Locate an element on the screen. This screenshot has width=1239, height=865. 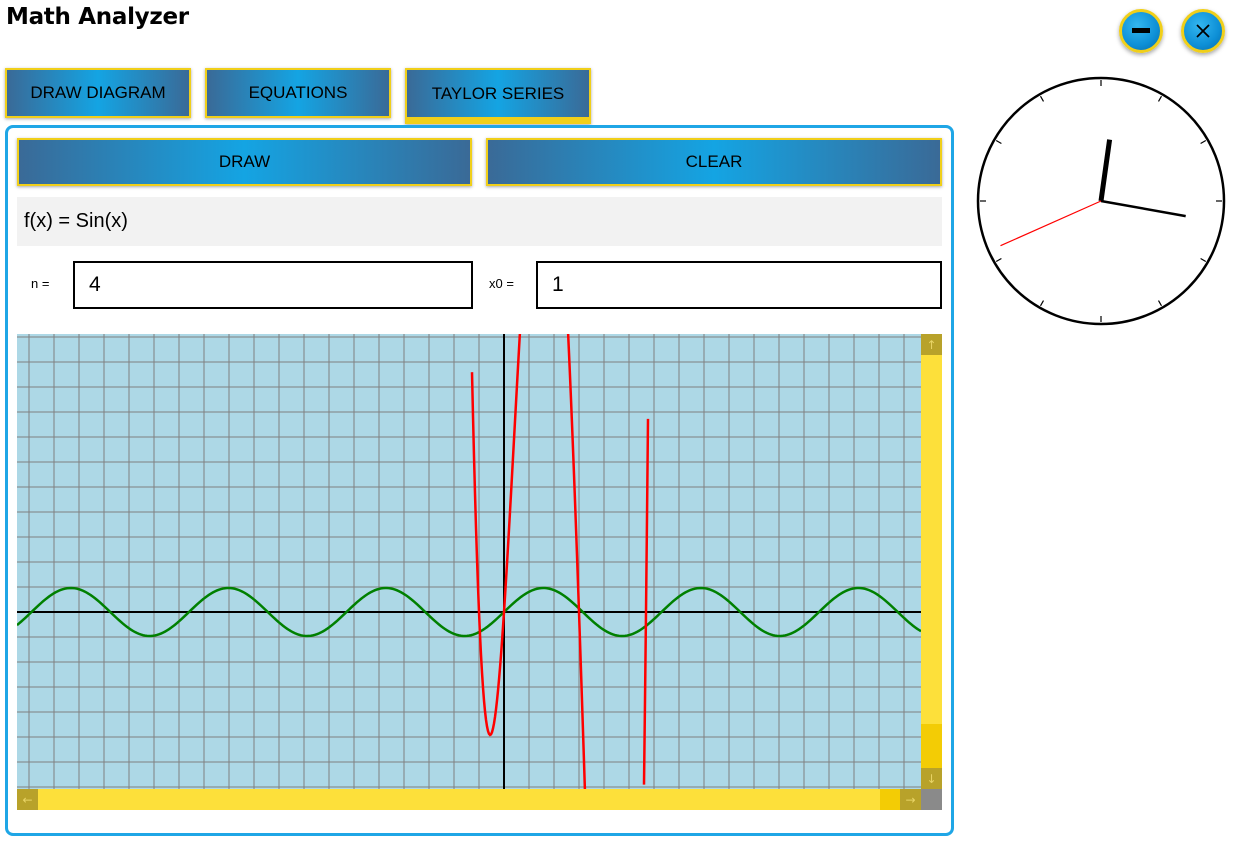
tab-taylor-series: TAYLOR SERIES is located at coordinates (498, 96).